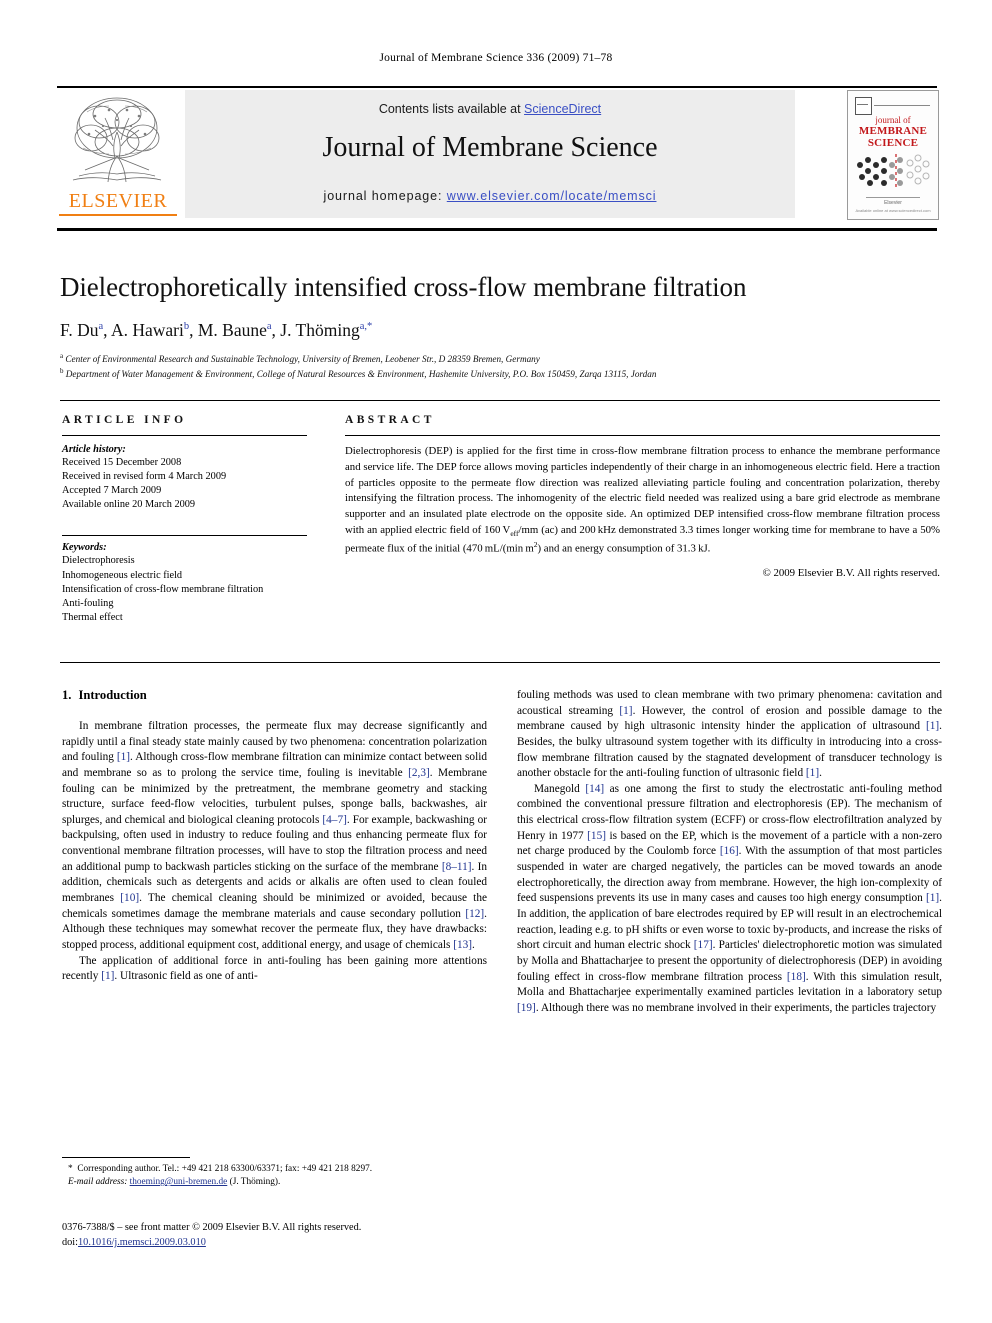 The height and width of the screenshot is (1323, 992). I want to click on email-label: E-mail address:, so click(98, 1182).